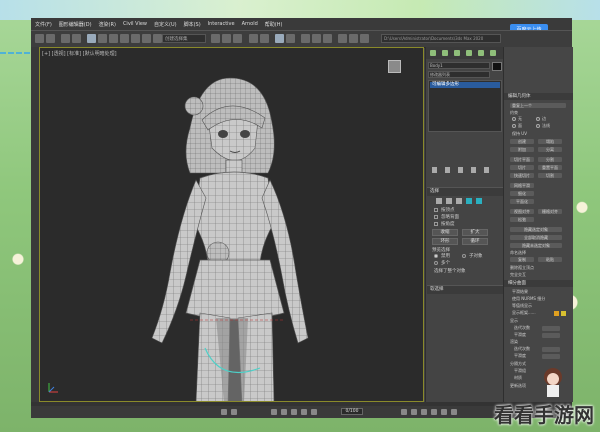  What do you see at coordinates (464, 256) in the screenshot?
I see `subobject-radio` at bounding box center [464, 256].